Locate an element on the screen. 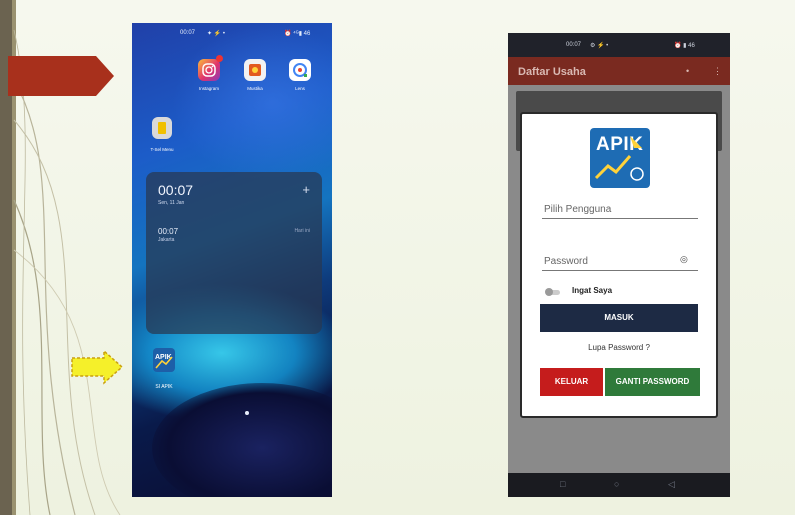 Image resolution: width=795 pixels, height=515 pixels. refresh-icon: • is located at coordinates (687, 71).